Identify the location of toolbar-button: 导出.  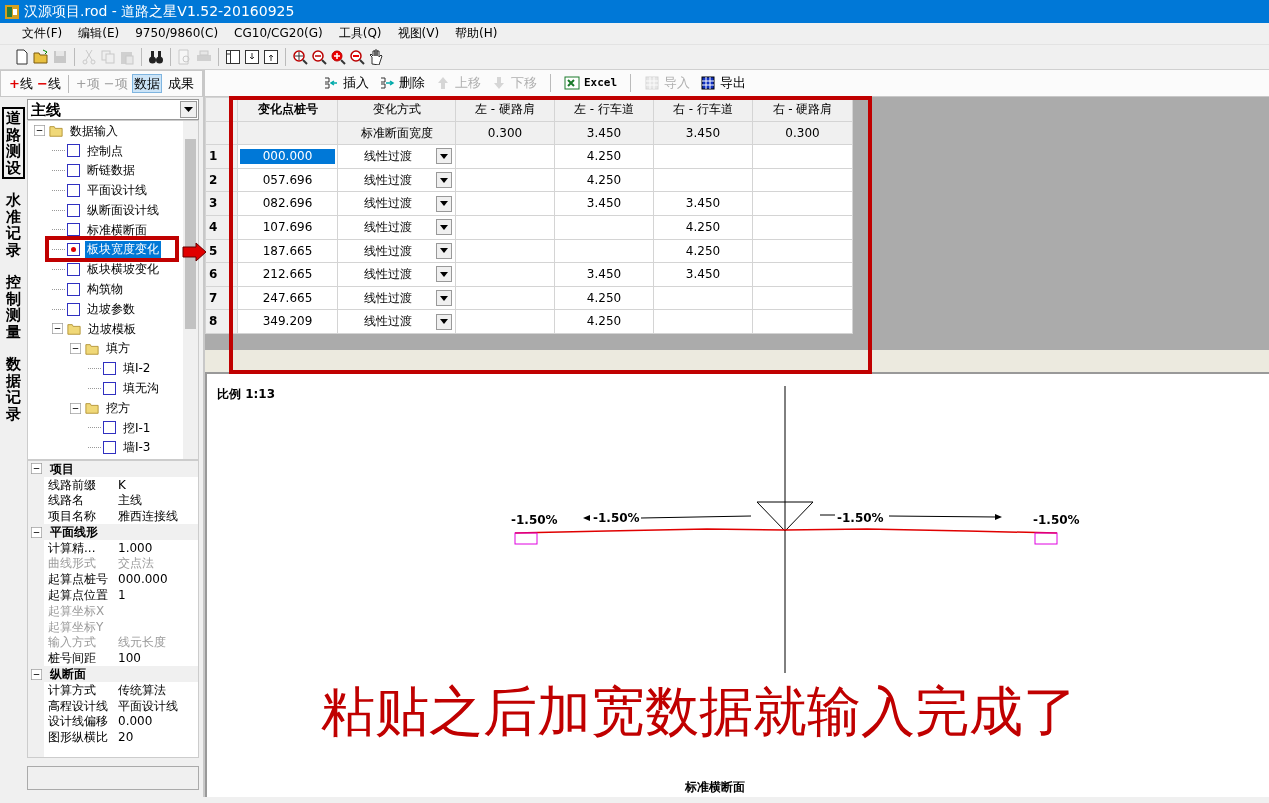
(723, 83).